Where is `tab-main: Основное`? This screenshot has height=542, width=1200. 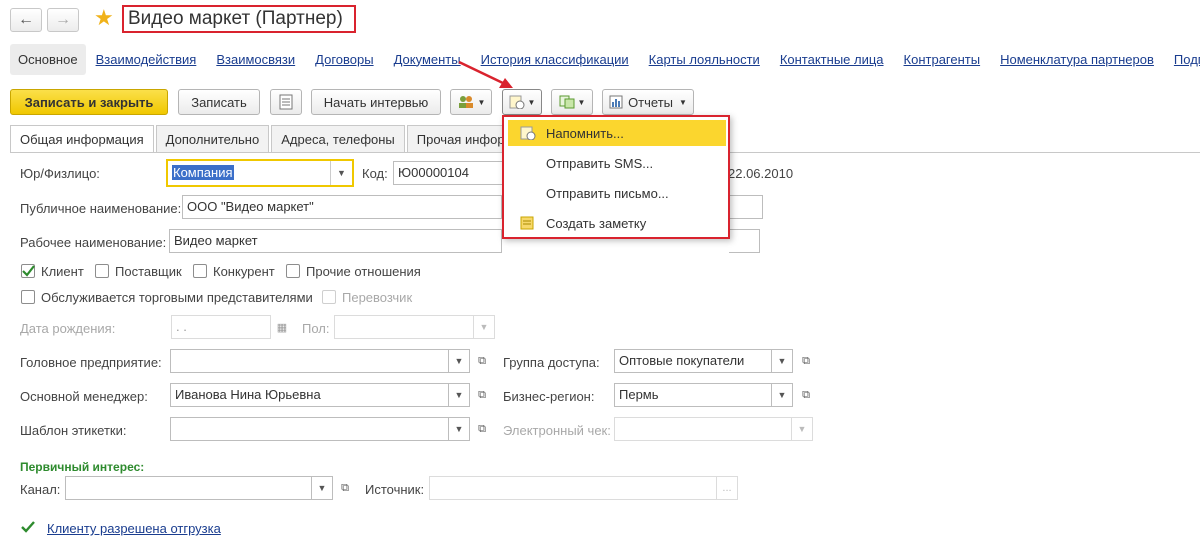
tab-main: Основное is located at coordinates (48, 59).